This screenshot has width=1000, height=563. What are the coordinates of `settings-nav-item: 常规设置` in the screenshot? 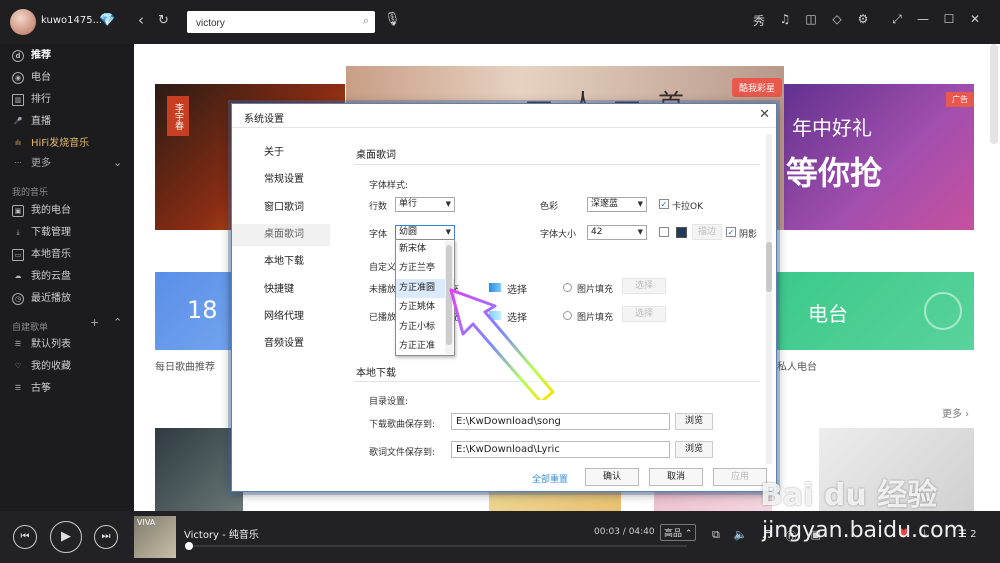 It's located at (281, 180).